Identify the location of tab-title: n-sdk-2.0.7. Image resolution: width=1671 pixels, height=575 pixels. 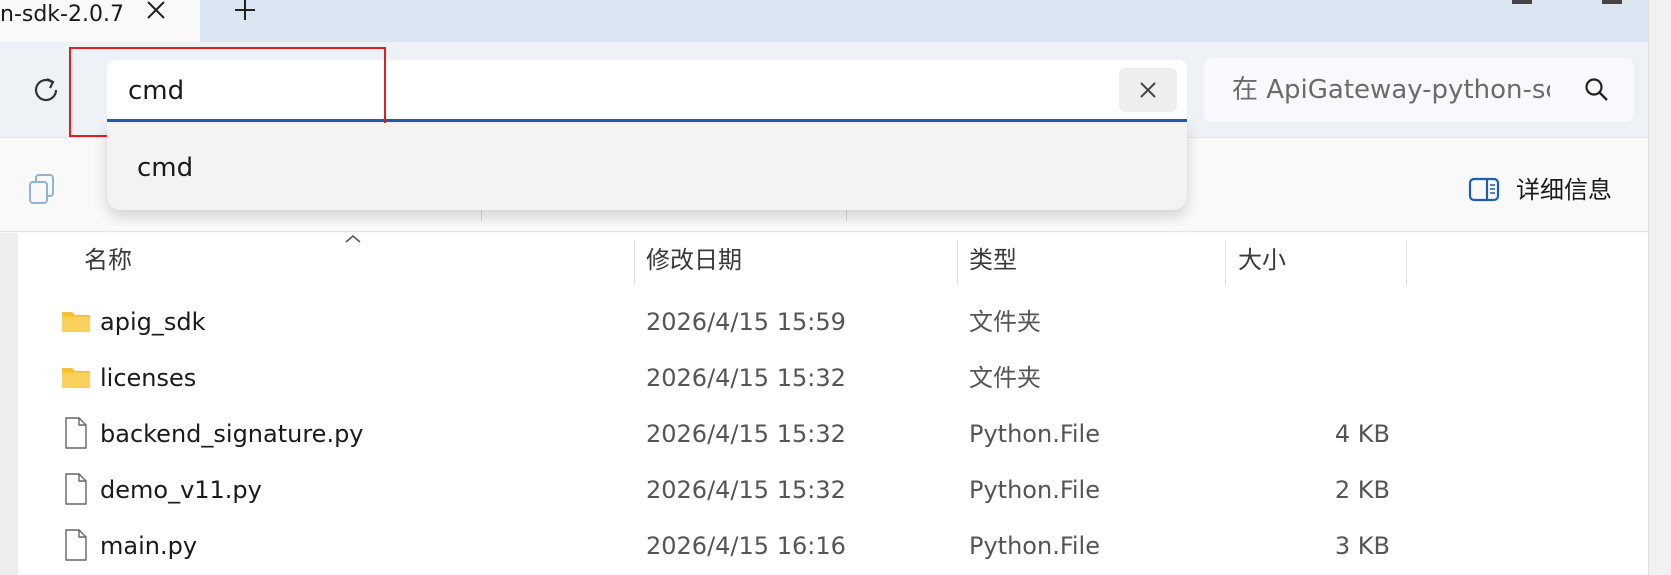
(62, 14).